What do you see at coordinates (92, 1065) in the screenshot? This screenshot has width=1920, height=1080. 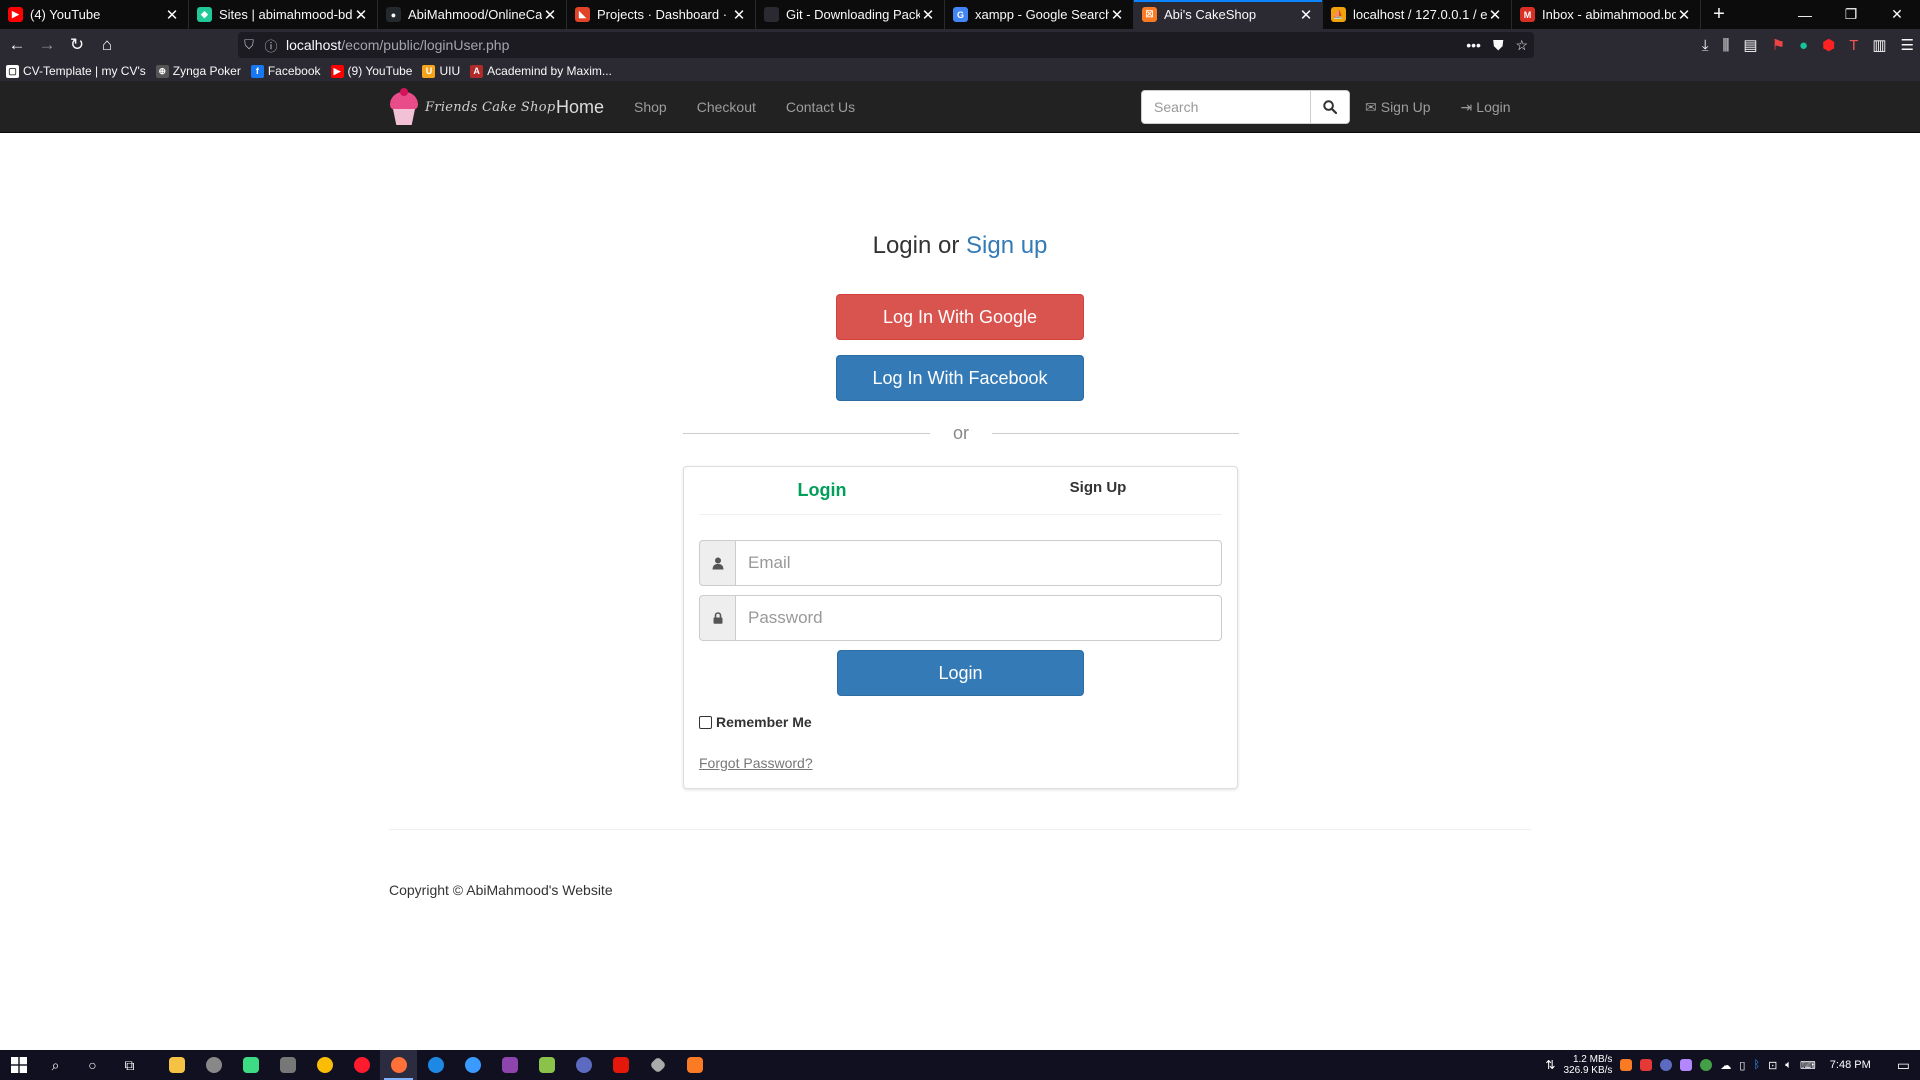 I see `cortana-icon: ○` at bounding box center [92, 1065].